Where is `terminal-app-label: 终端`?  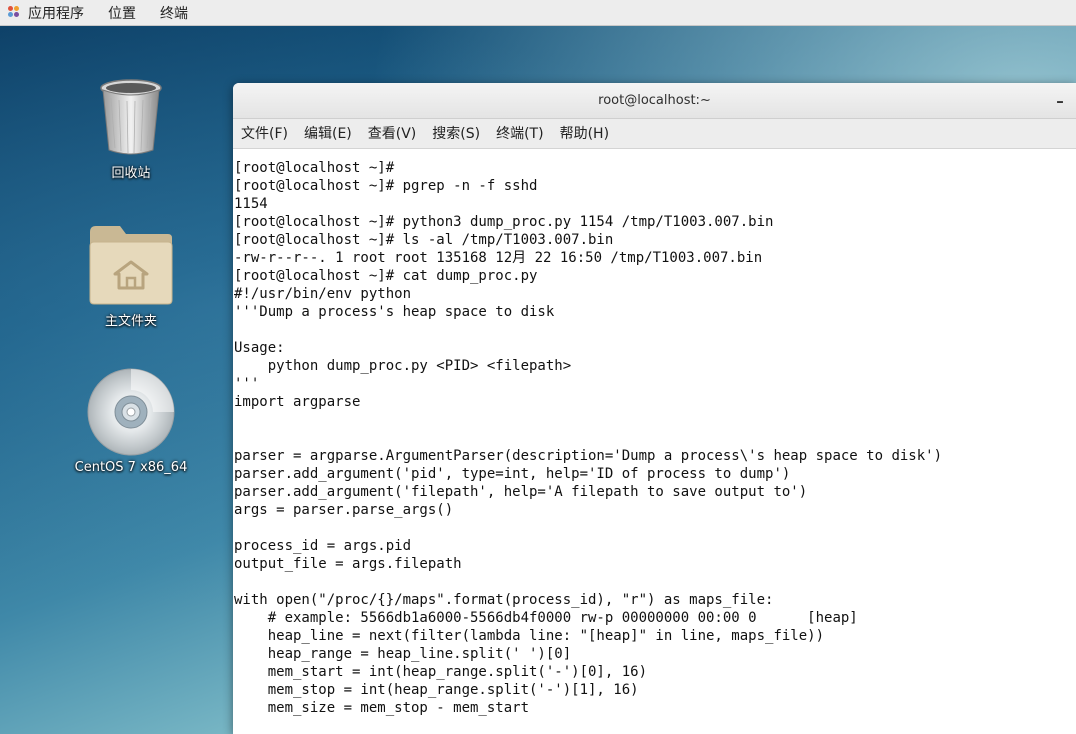 terminal-app-label: 终端 is located at coordinates (174, 13).